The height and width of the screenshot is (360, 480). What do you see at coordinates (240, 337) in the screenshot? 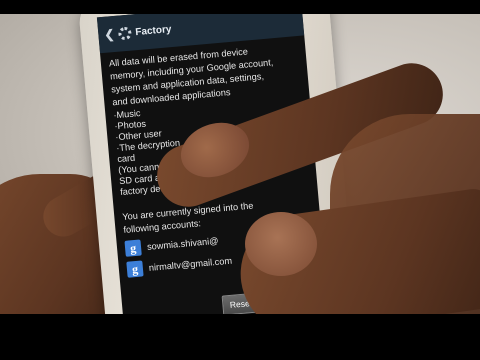
I see `letterbox-bottom` at bounding box center [240, 337].